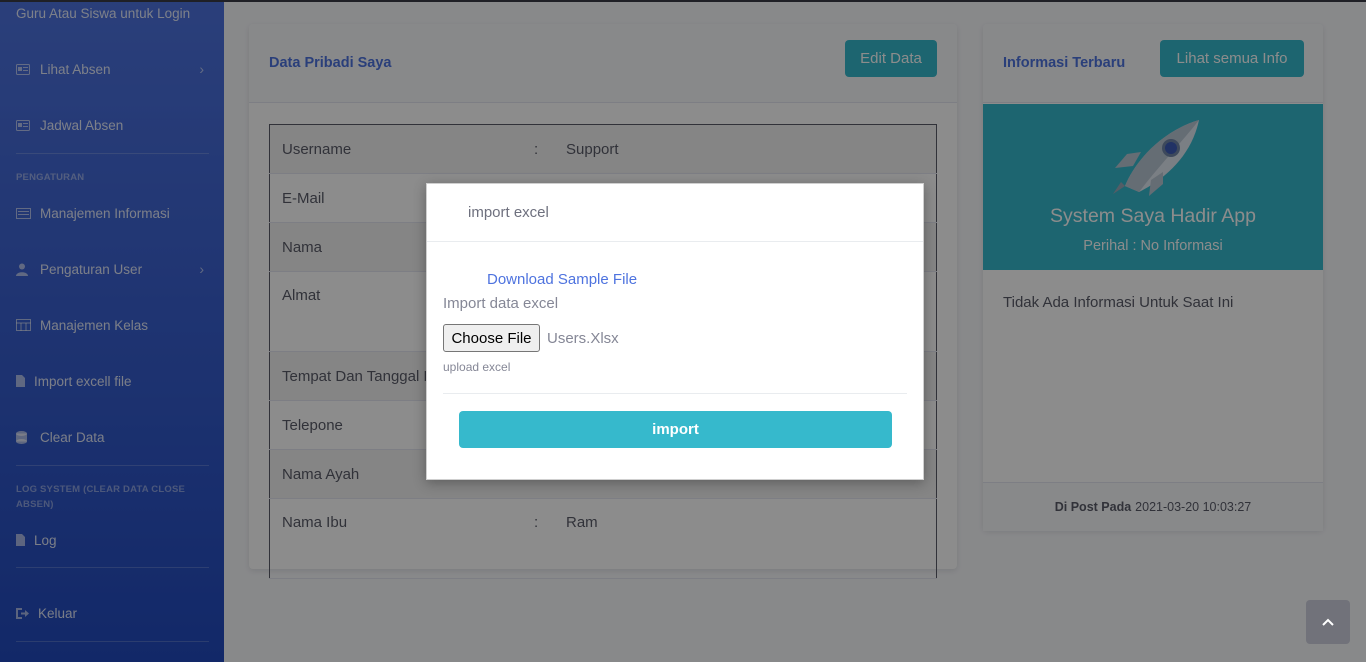 The height and width of the screenshot is (662, 1366). What do you see at coordinates (501, 303) in the screenshot?
I see `import-data-label: Import data excel` at bounding box center [501, 303].